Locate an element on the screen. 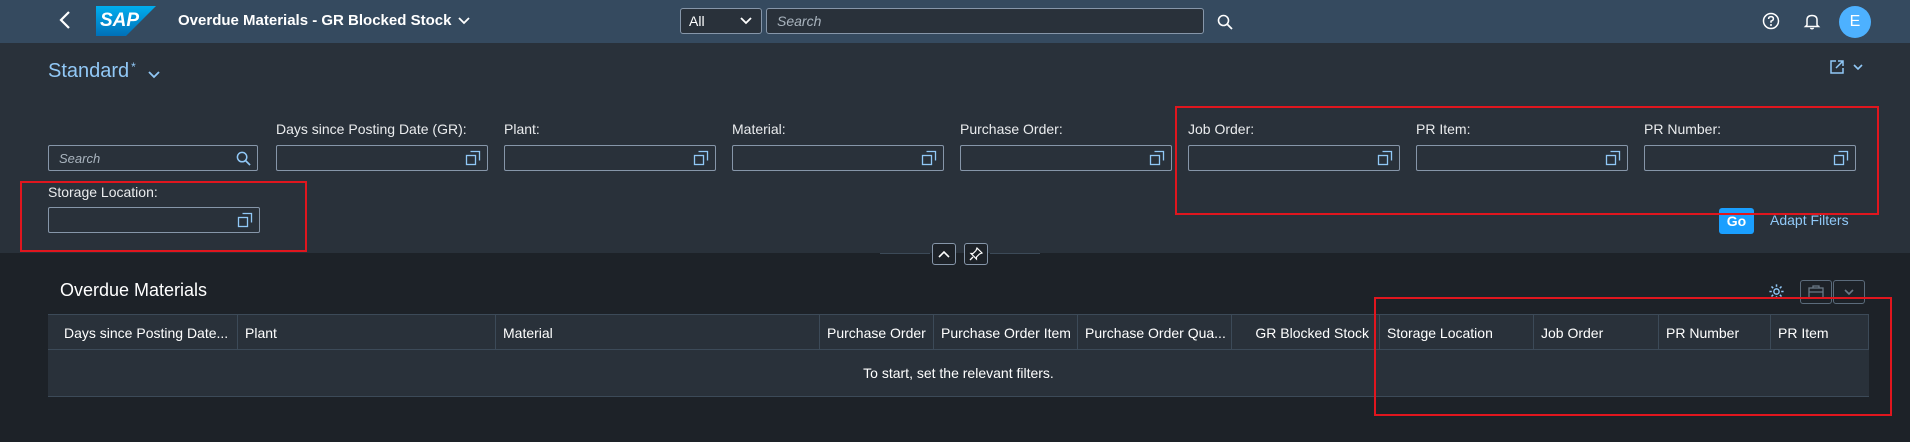 This screenshot has width=1910, height=442. filter-label-material: Material: is located at coordinates (759, 129).